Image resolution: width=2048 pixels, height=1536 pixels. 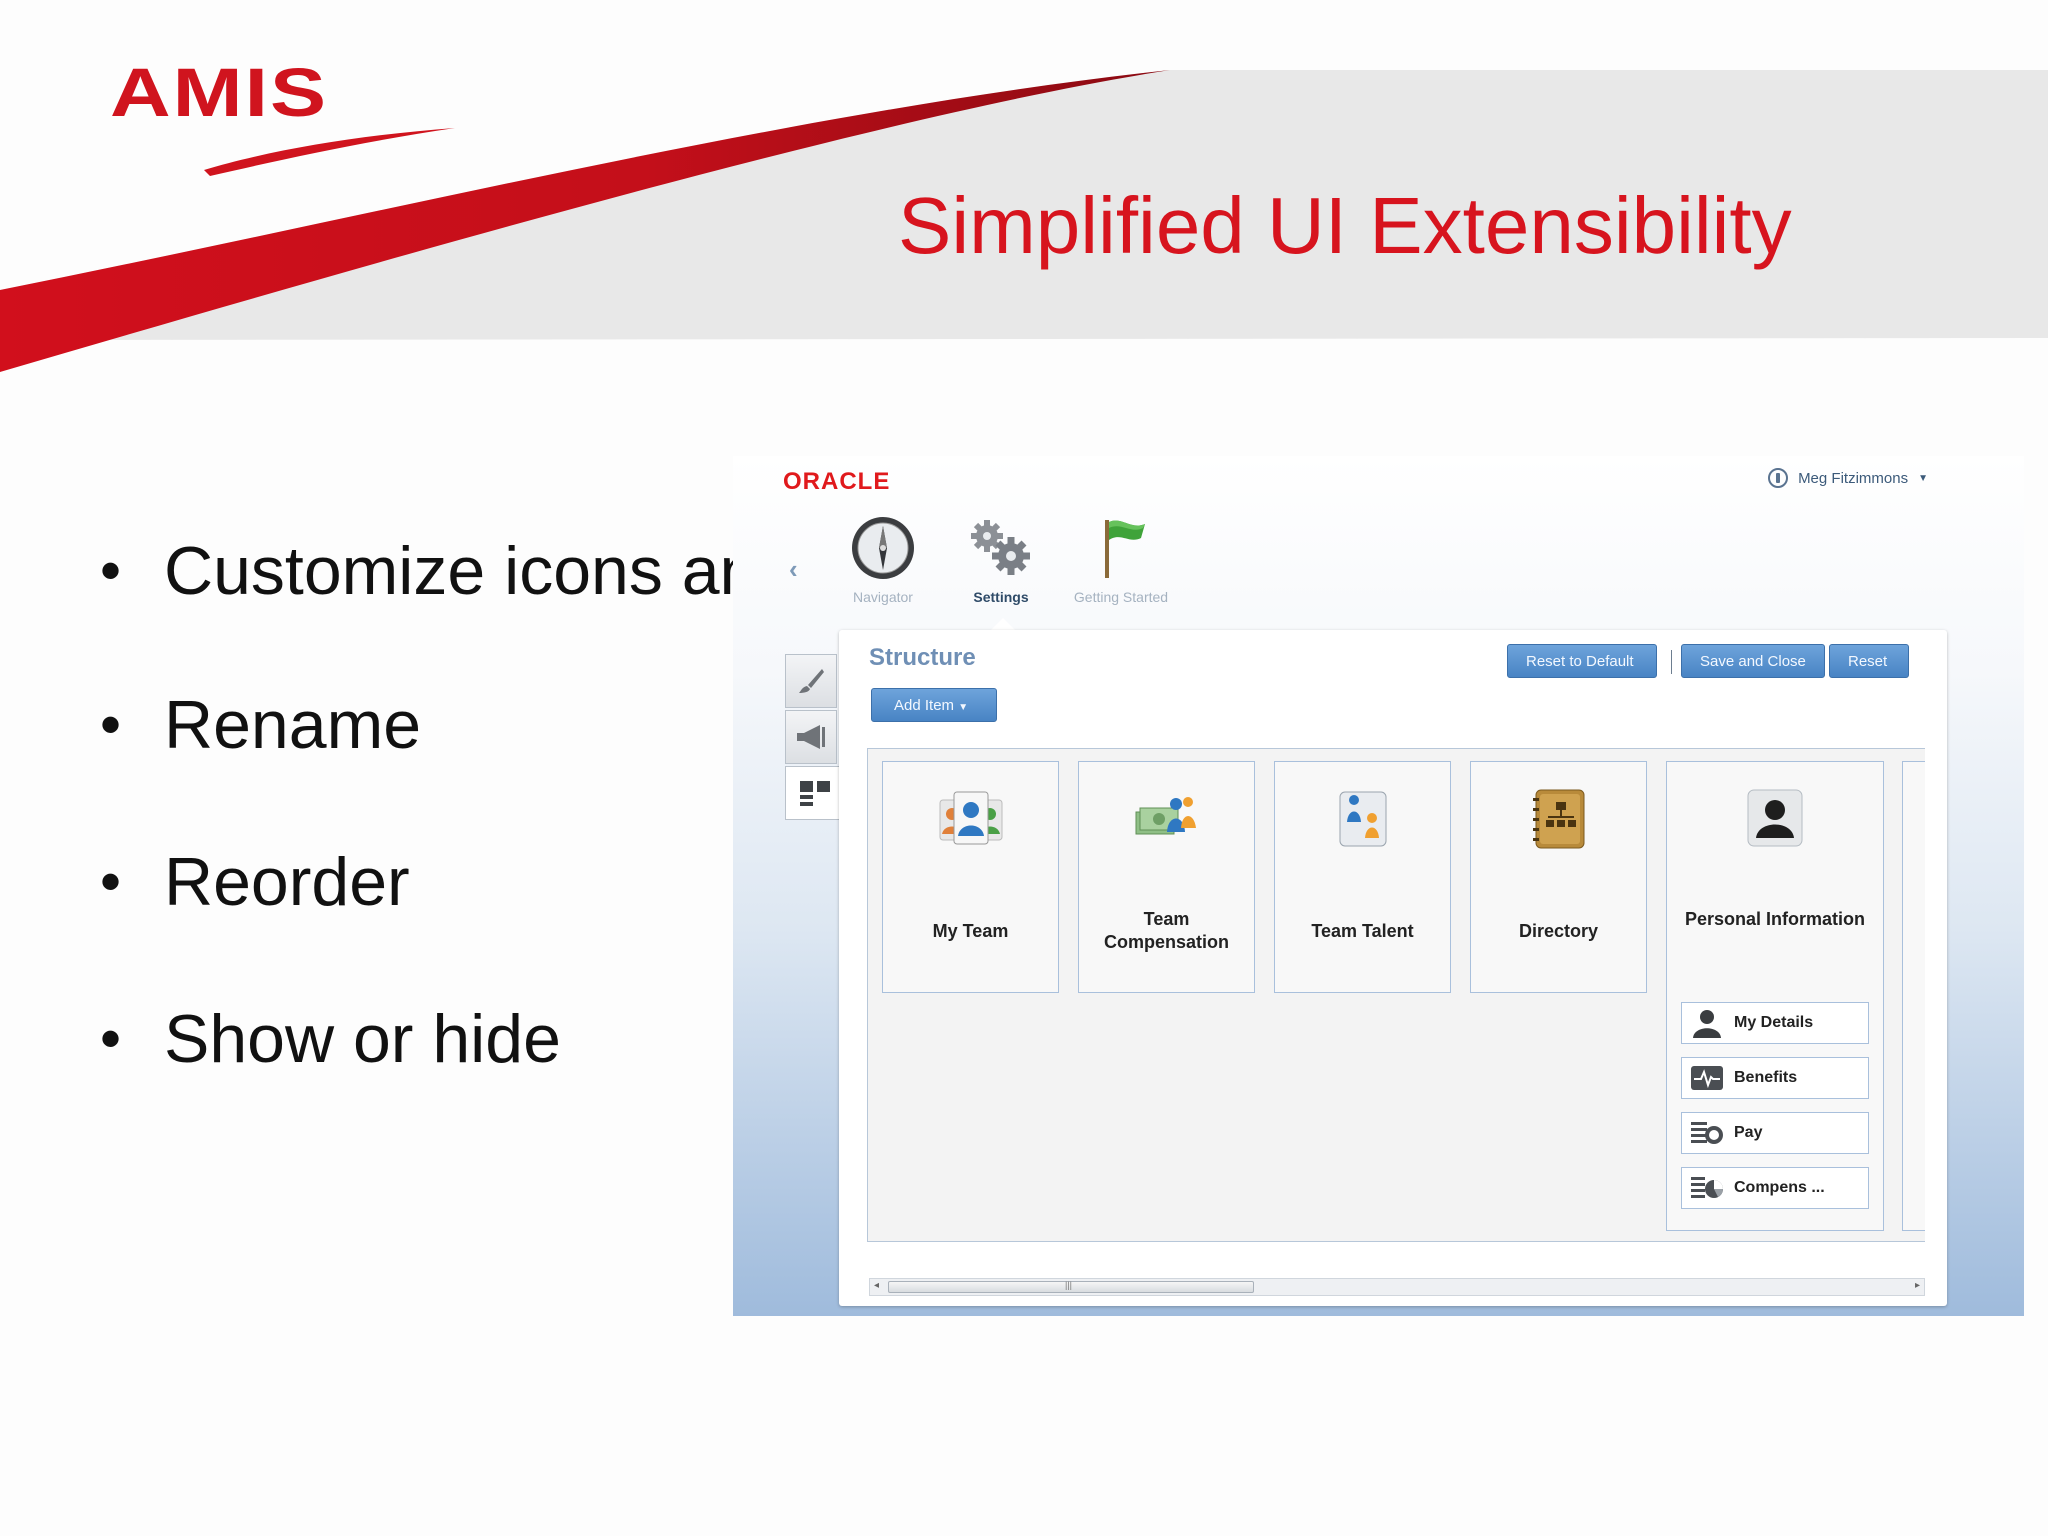 What do you see at coordinates (1166, 930) in the screenshot?
I see `card-label: Team Compensation` at bounding box center [1166, 930].